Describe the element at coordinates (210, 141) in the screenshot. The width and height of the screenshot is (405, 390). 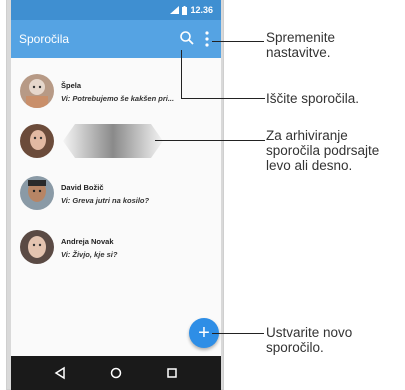
I see `callout-line-archive` at that location.